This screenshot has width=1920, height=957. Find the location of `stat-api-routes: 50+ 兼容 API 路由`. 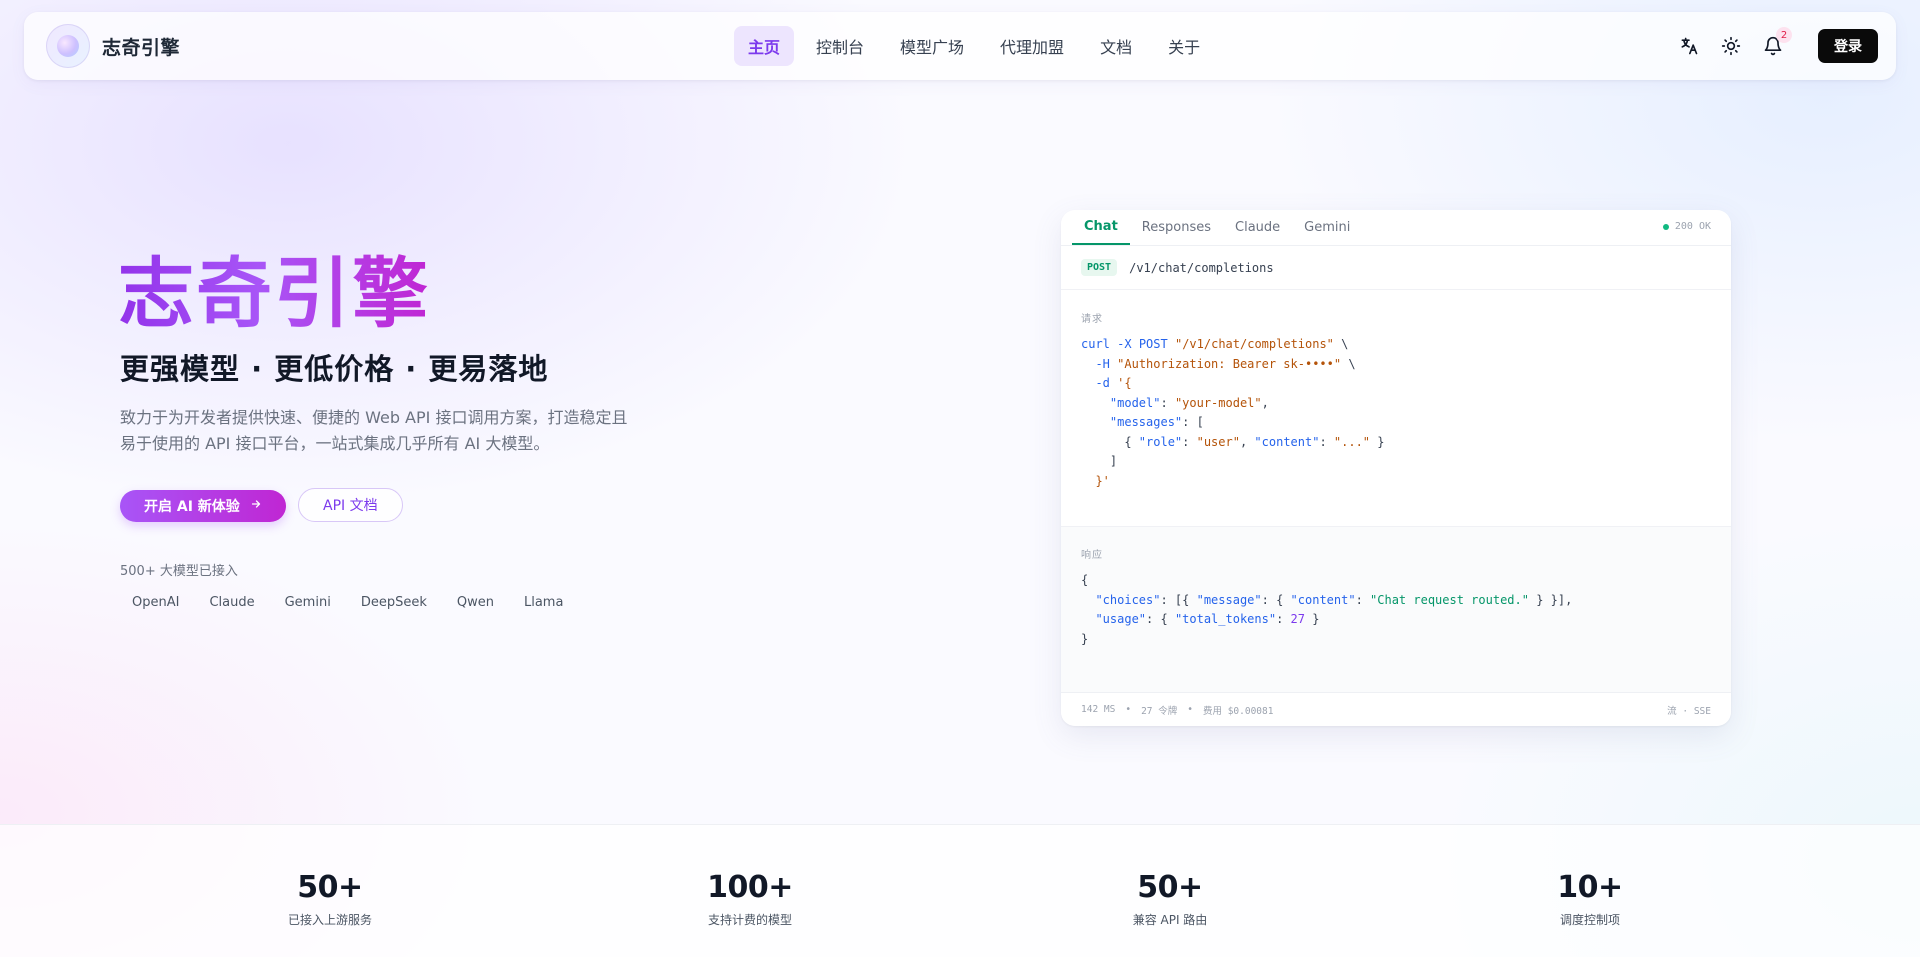

stat-api-routes: 50+ 兼容 API 路由 is located at coordinates (1170, 899).